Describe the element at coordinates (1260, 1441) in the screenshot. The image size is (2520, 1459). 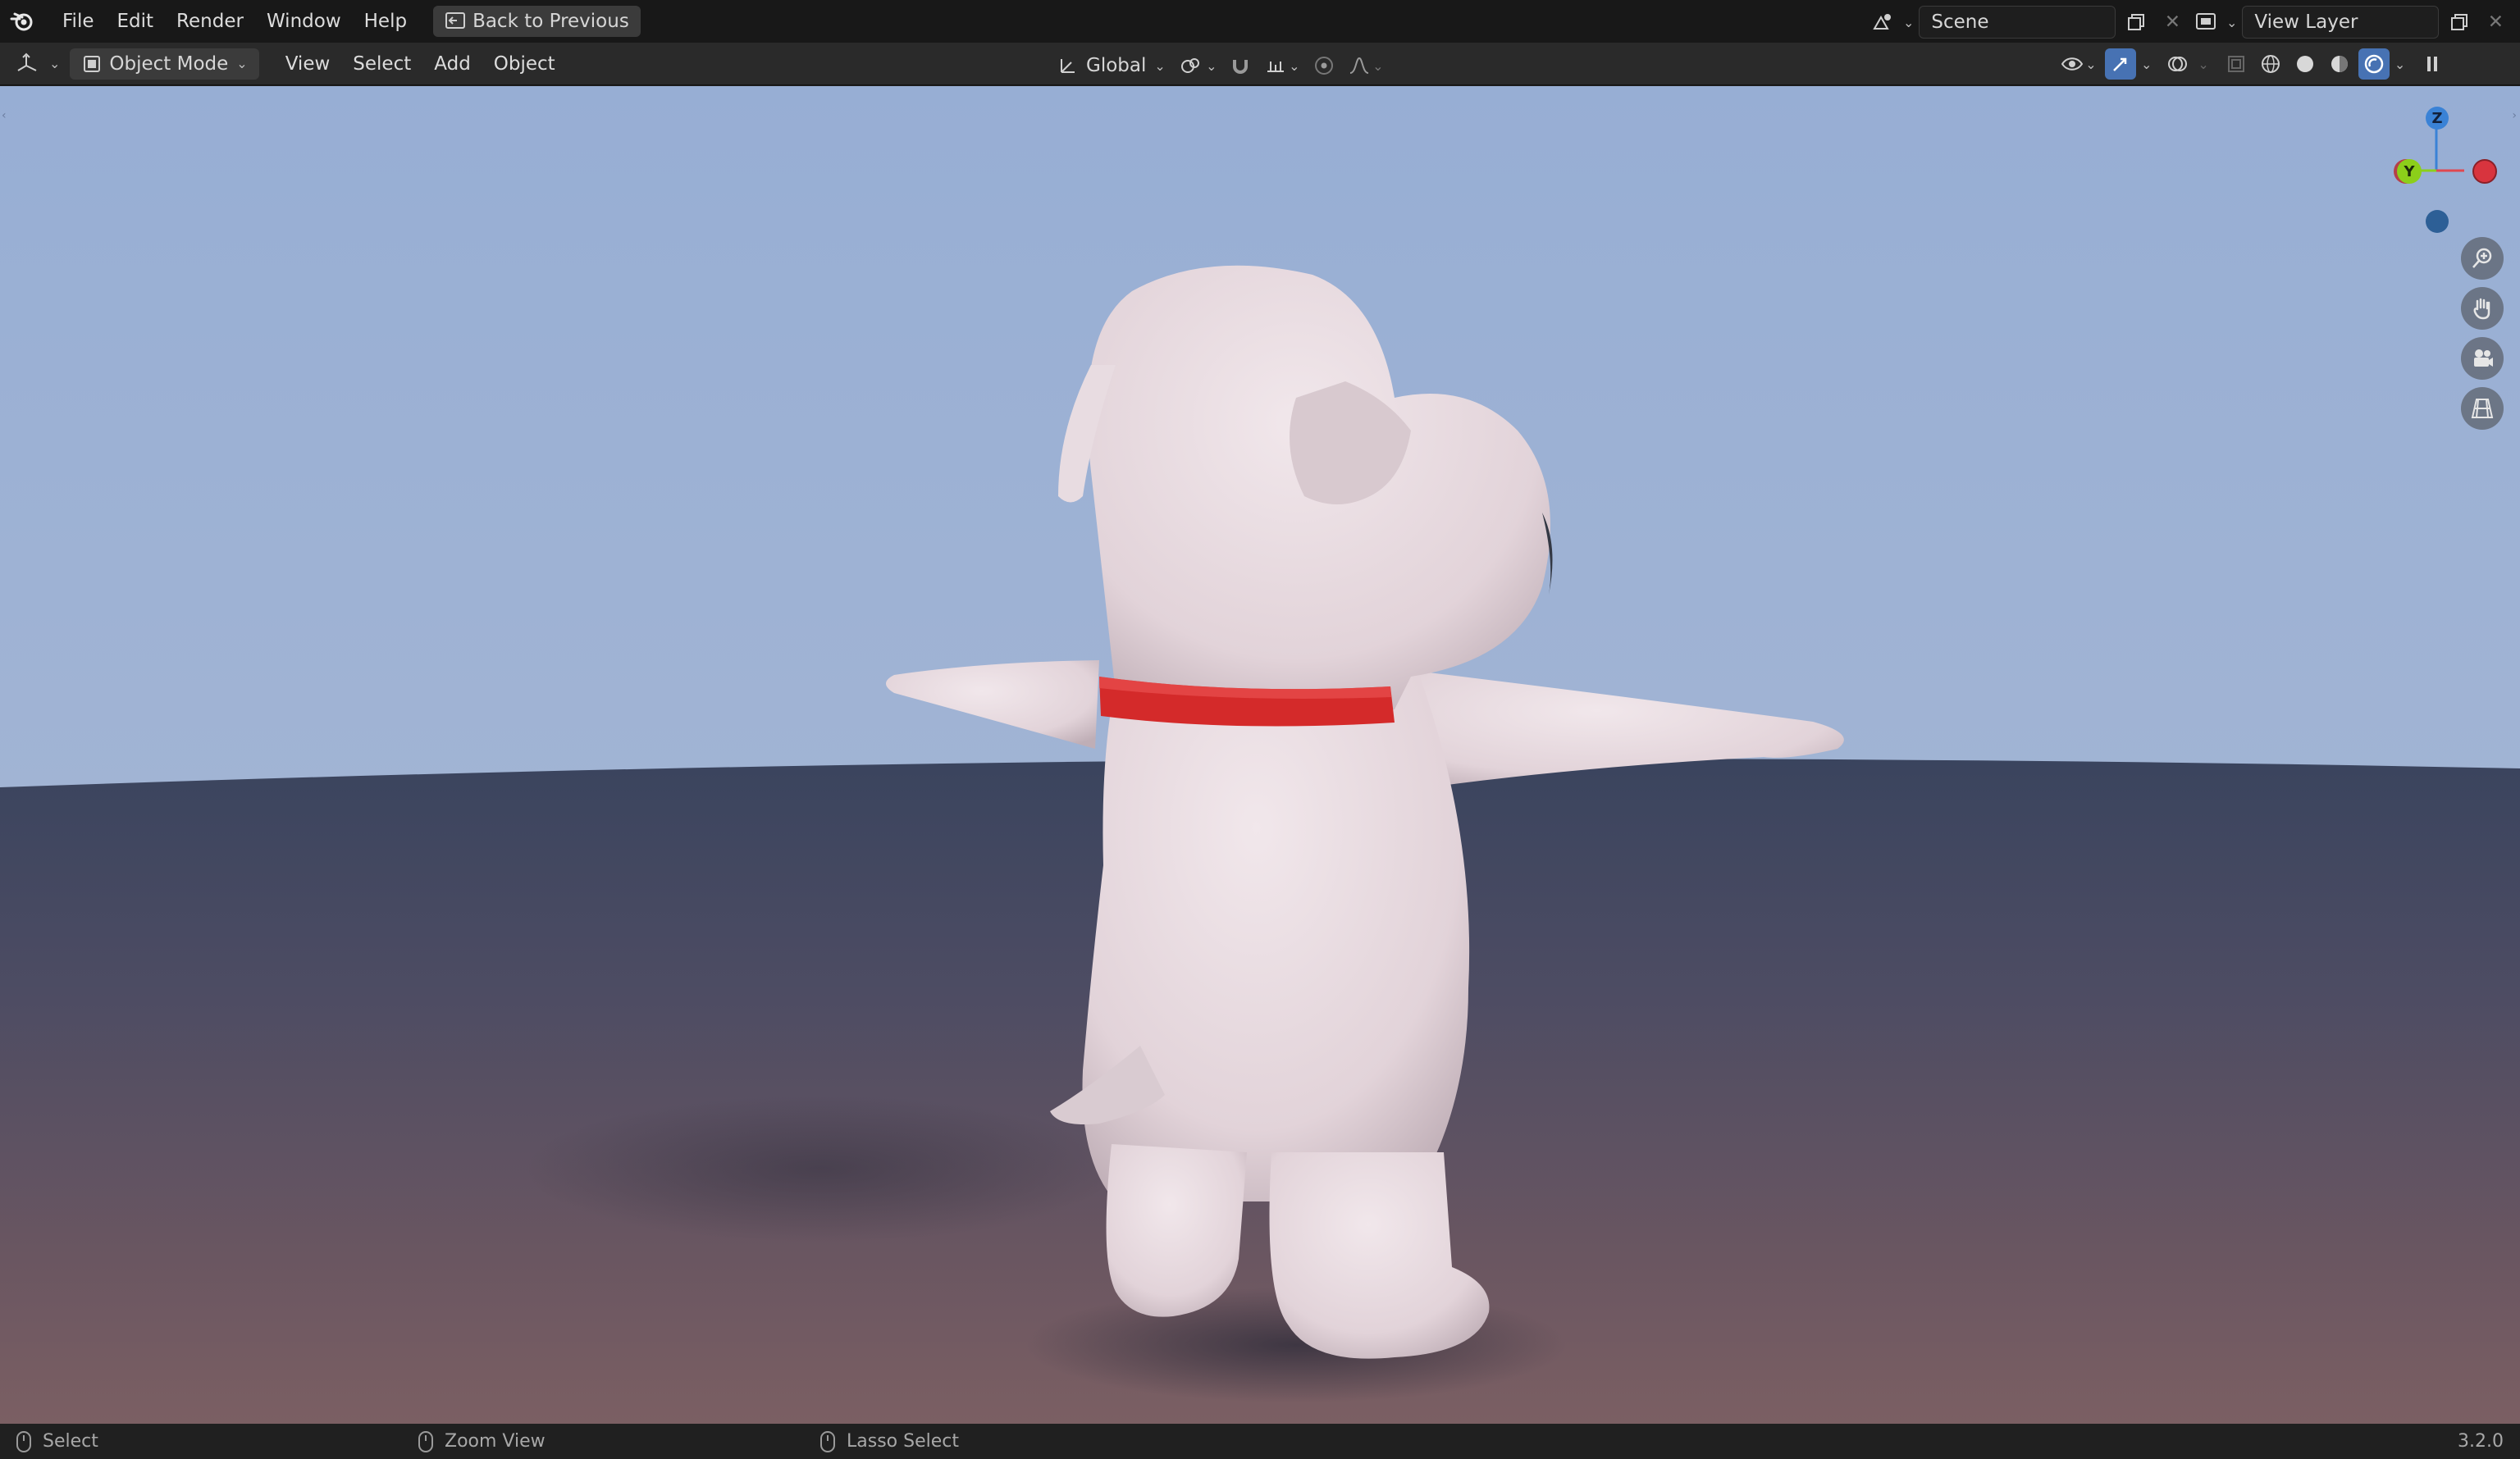
I see `status-bar: Select Zoom View Lasso Select 3.2.0` at that location.